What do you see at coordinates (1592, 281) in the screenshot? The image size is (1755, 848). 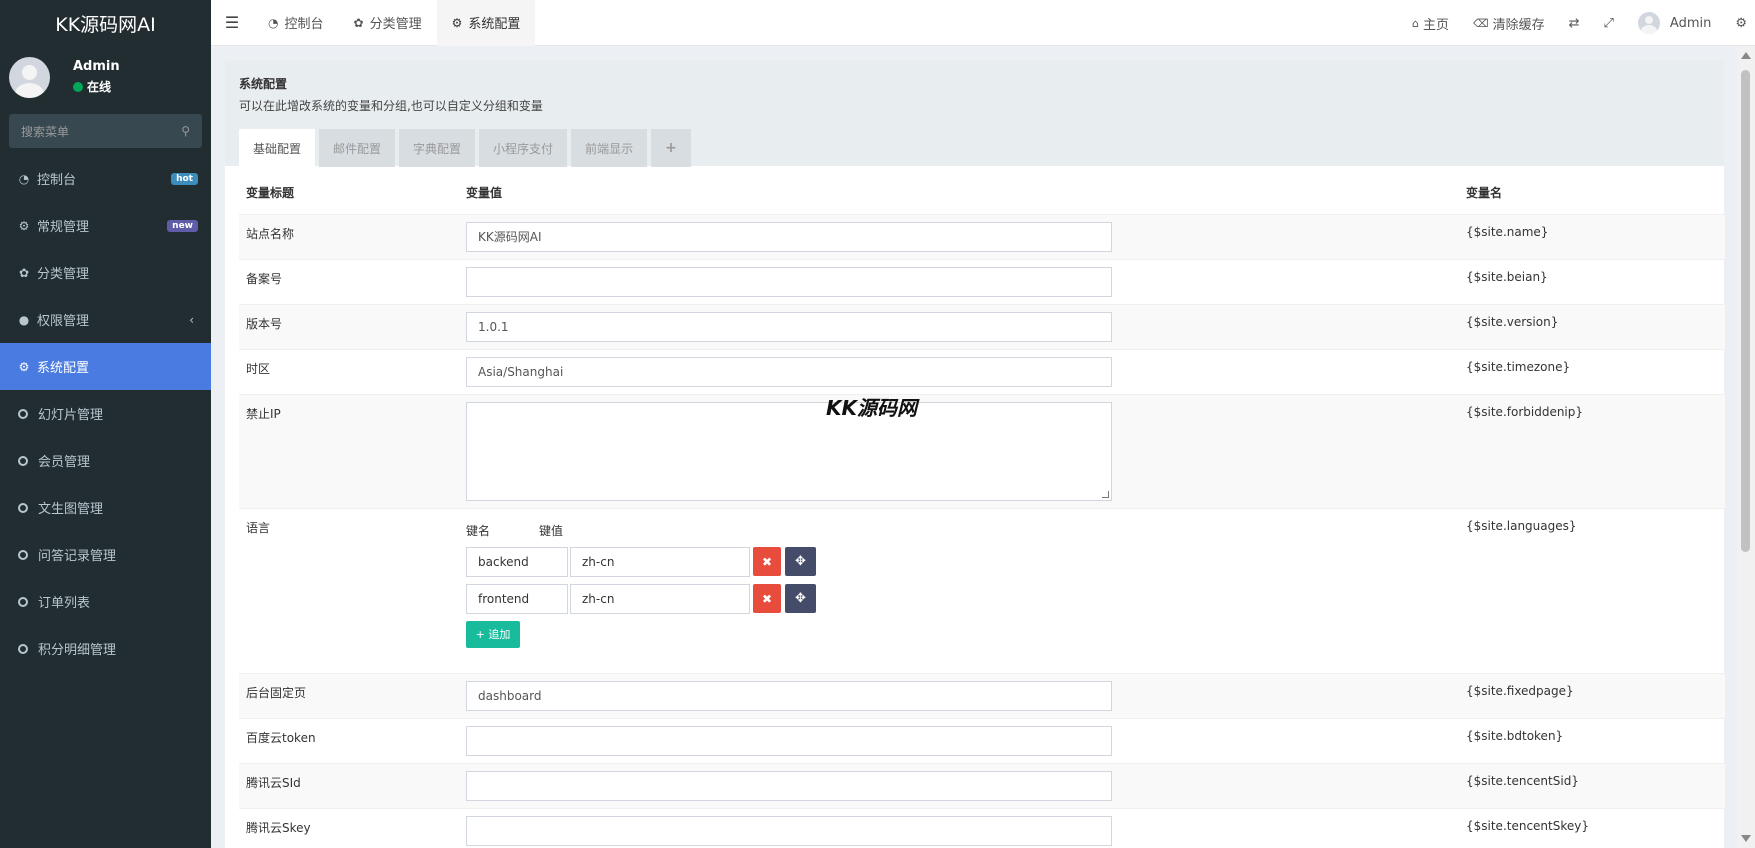 I see `row-varname: {$site.beian}` at bounding box center [1592, 281].